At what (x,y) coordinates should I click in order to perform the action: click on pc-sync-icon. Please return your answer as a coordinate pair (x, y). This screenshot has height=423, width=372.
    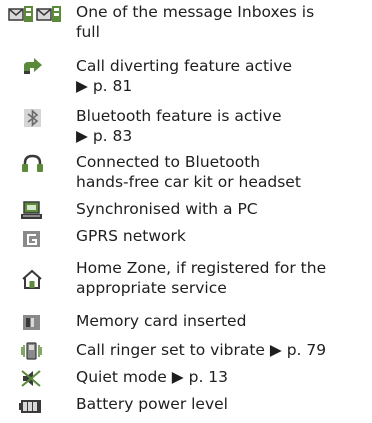
    Looking at the image, I should click on (34, 211).